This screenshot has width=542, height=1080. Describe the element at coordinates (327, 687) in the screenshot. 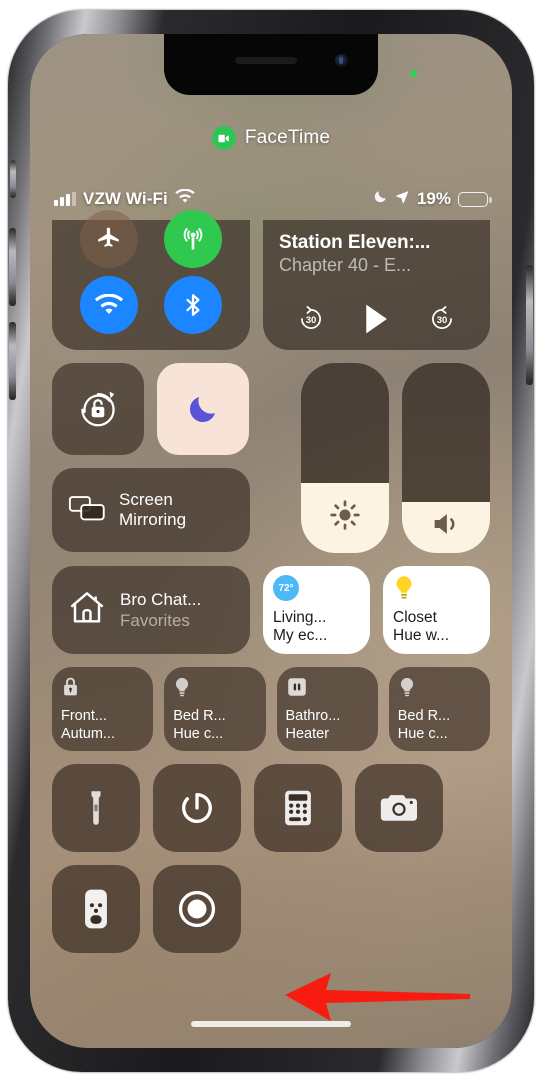

I see `outlet-icon` at that location.